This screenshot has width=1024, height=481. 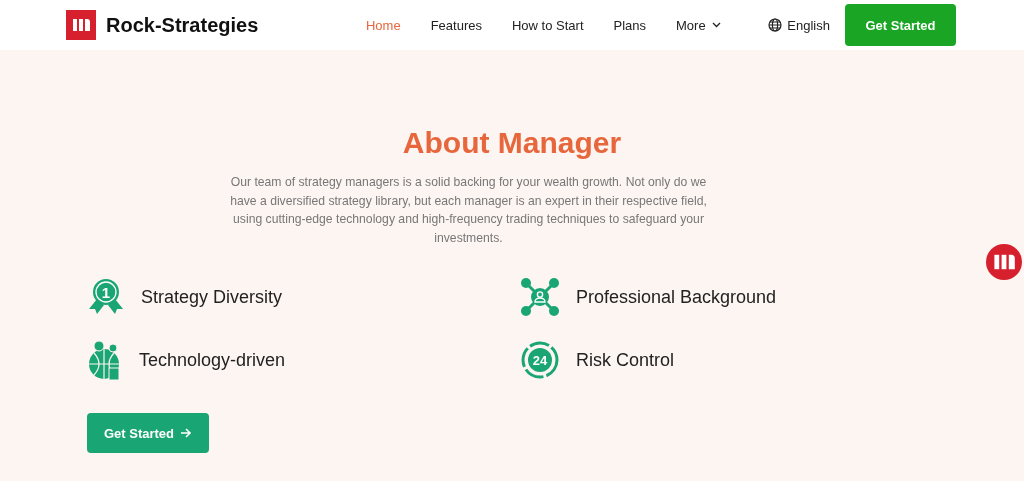 I want to click on nav-link: More, so click(x=698, y=25).